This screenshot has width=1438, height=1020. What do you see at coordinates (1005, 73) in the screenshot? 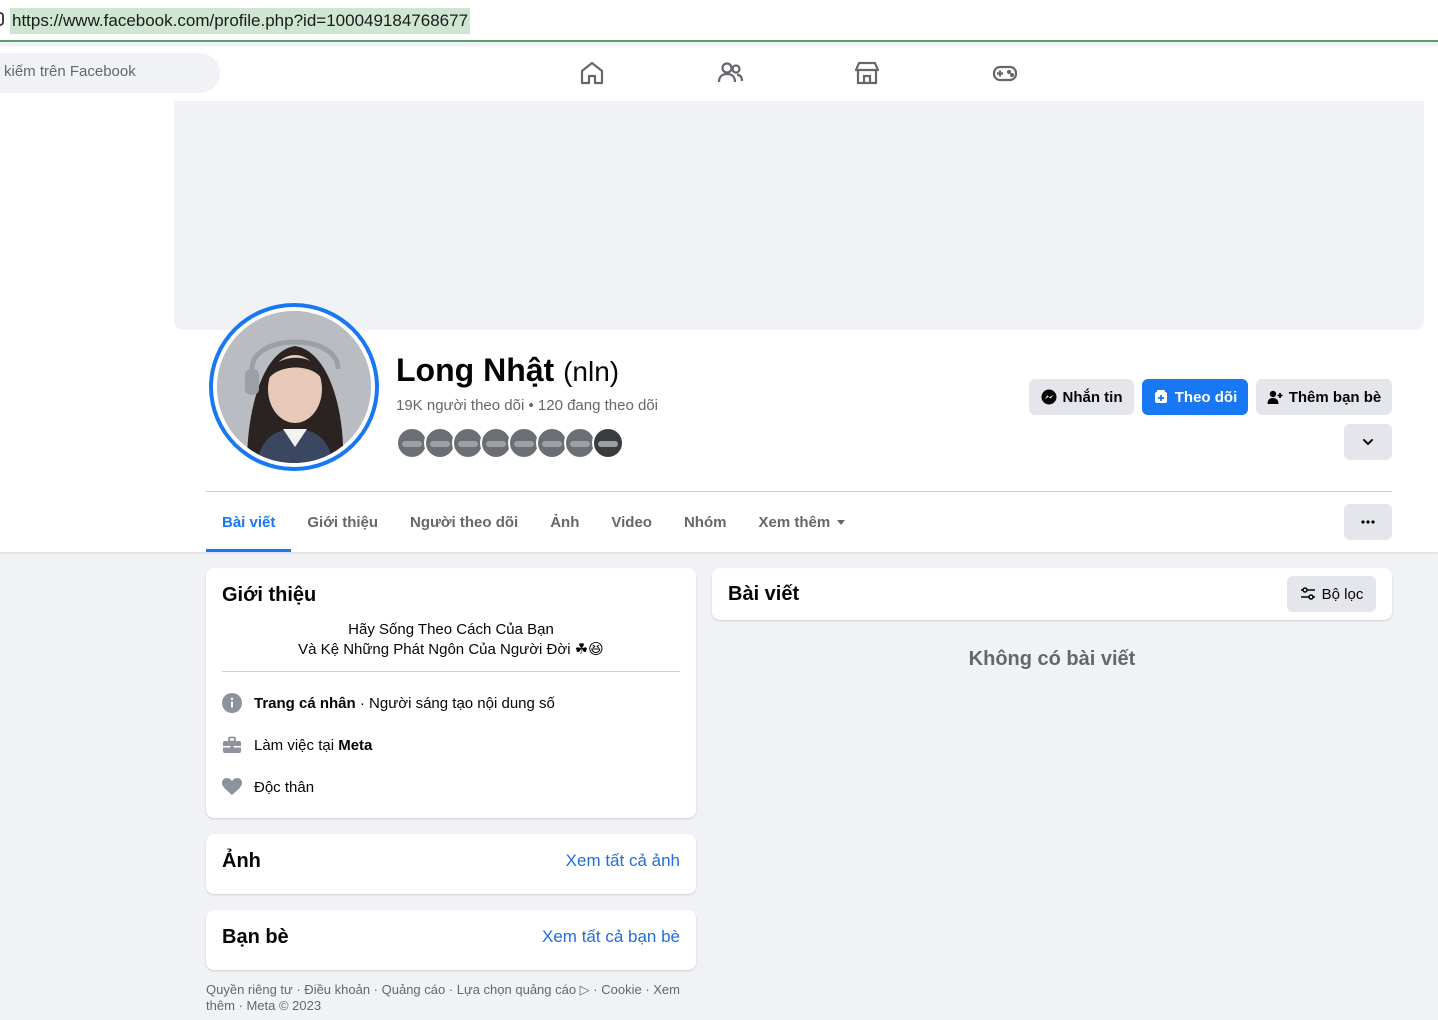
I see `gaming-icon` at bounding box center [1005, 73].